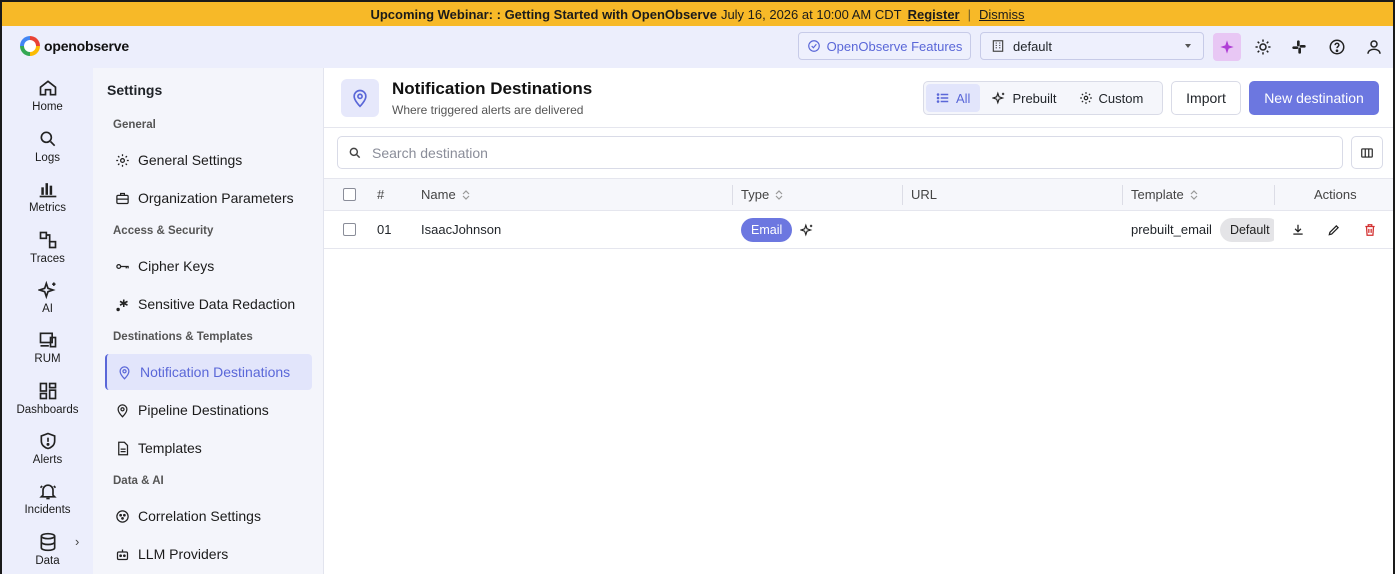 The height and width of the screenshot is (574, 1395). What do you see at coordinates (199, 516) in the screenshot?
I see `settings-item-label: Correlation Settings` at bounding box center [199, 516].